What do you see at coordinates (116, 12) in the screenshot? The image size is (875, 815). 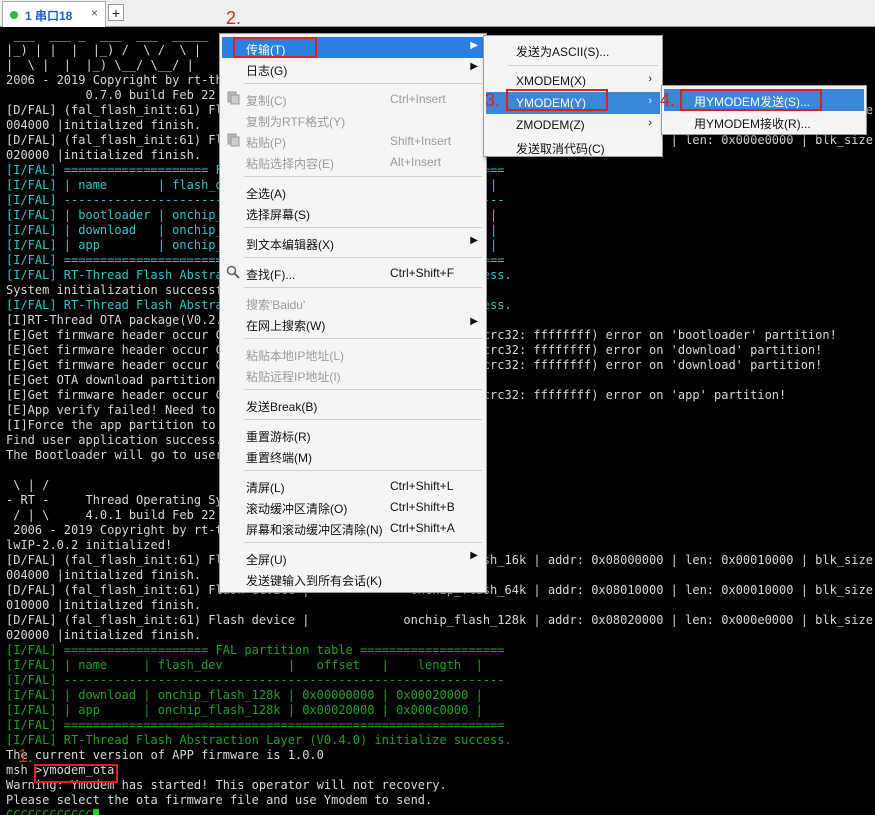 I see `new-tab-button: +` at bounding box center [116, 12].